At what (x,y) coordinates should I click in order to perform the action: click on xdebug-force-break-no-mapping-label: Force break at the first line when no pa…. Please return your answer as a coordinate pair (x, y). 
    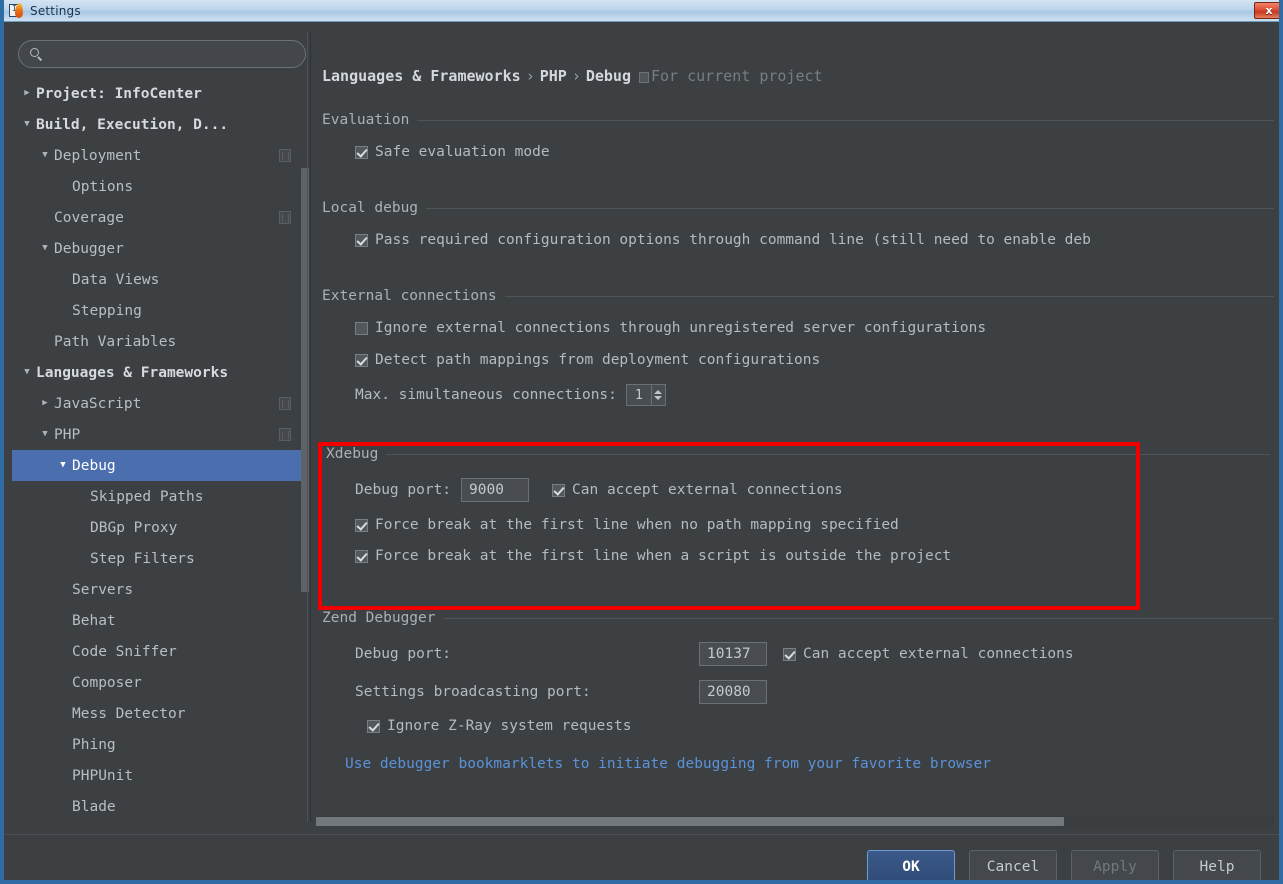
    Looking at the image, I should click on (637, 525).